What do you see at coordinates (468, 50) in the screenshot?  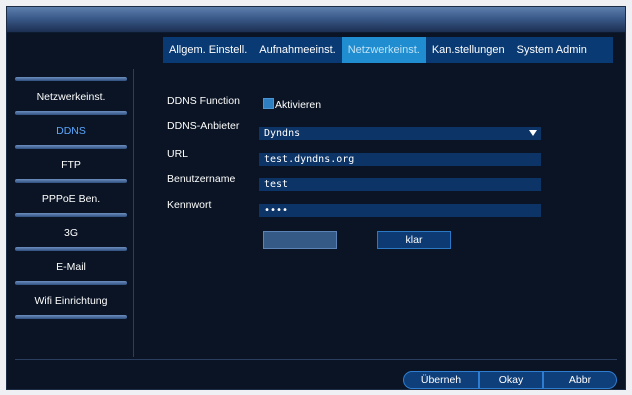 I see `tab-channel-settings: Kan.stellungen` at bounding box center [468, 50].